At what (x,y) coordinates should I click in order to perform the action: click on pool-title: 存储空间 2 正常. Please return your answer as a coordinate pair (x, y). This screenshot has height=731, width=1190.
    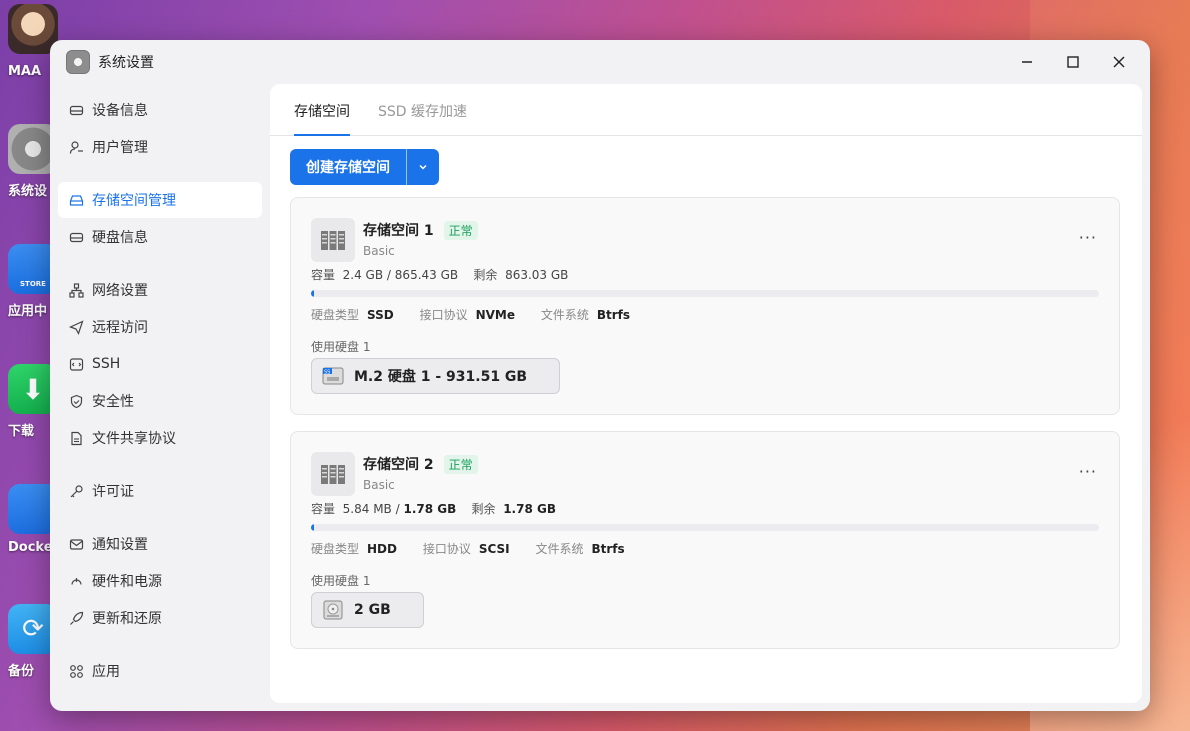
    Looking at the image, I should click on (420, 464).